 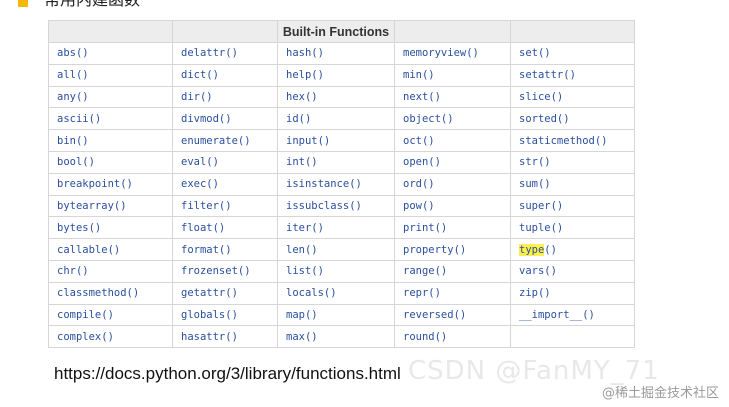 What do you see at coordinates (225, 75) in the screenshot?
I see `function-cell: dict()` at bounding box center [225, 75].